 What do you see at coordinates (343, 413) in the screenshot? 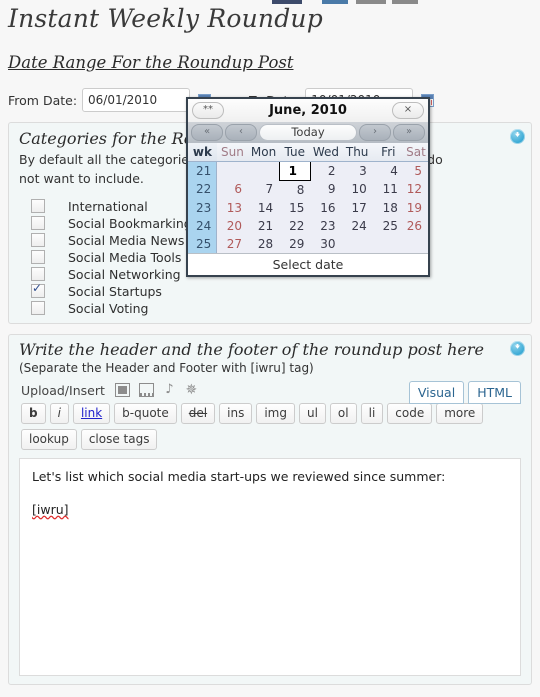
I see `quicktag-ol: ol` at bounding box center [343, 413].